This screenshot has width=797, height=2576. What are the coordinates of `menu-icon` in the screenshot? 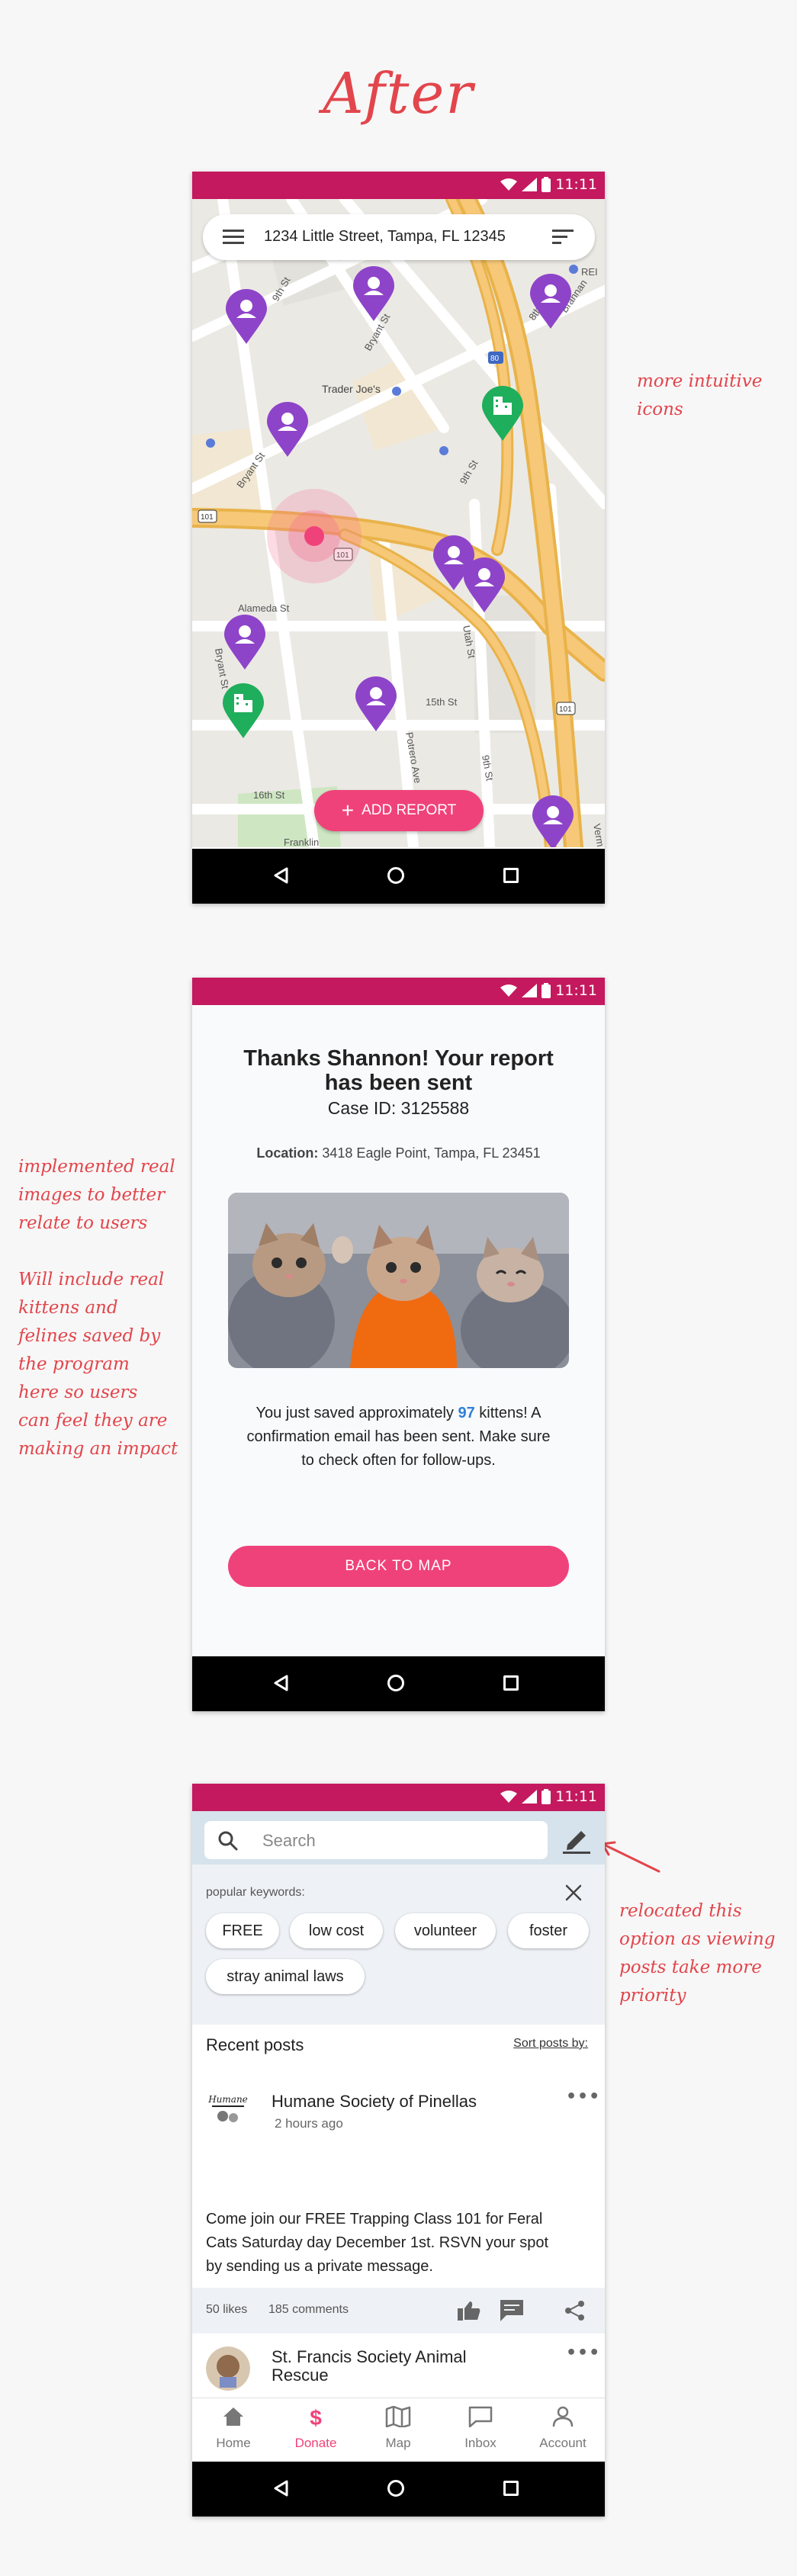 It's located at (234, 237).